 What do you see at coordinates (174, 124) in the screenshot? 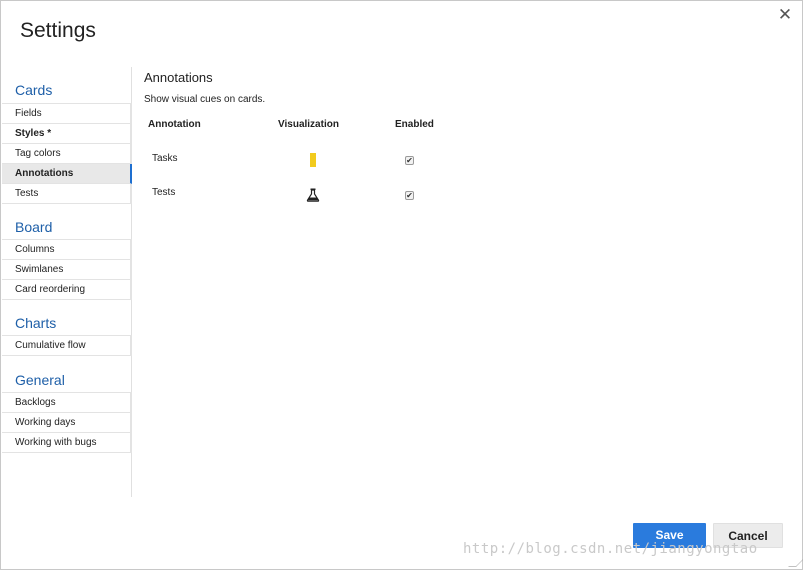
I see `column-header-annotation: Annotation` at bounding box center [174, 124].